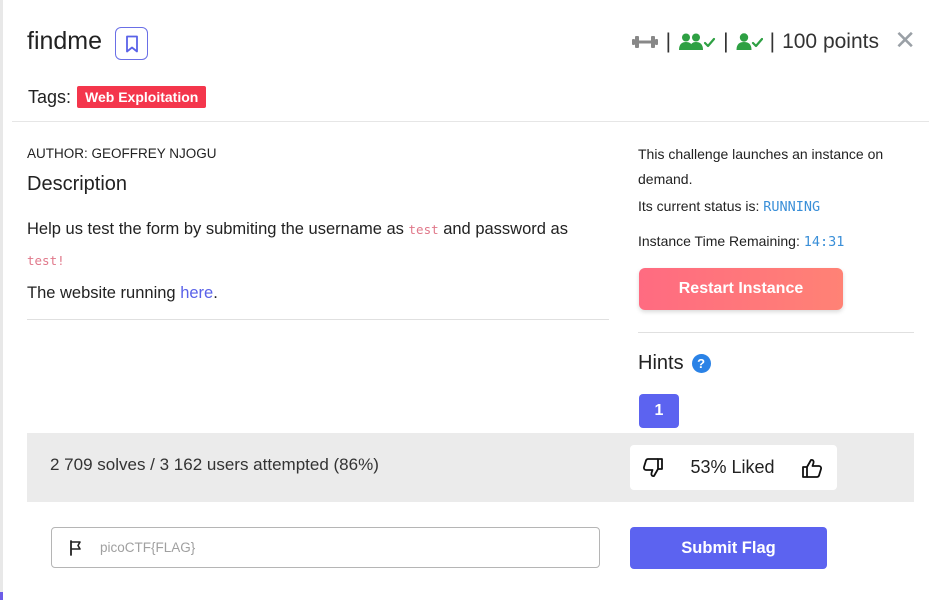 This screenshot has width=937, height=600. What do you see at coordinates (340, 547) in the screenshot?
I see `flag-input` at bounding box center [340, 547].